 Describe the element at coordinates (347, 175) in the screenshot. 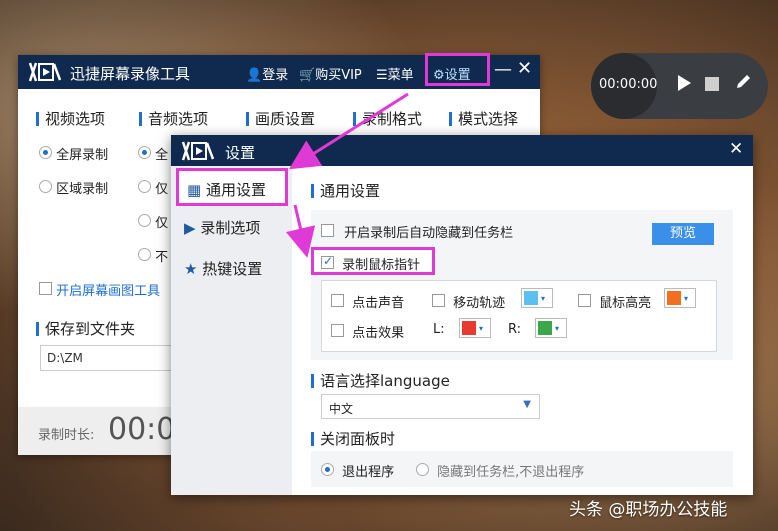

I see `annotation-arrows` at that location.